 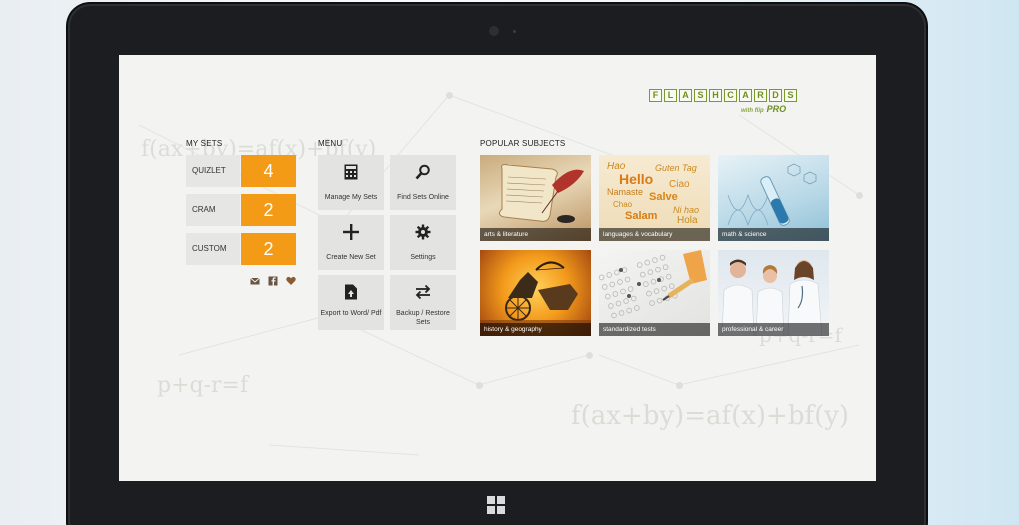 What do you see at coordinates (641, 216) in the screenshot?
I see `language-word: Salam` at bounding box center [641, 216].